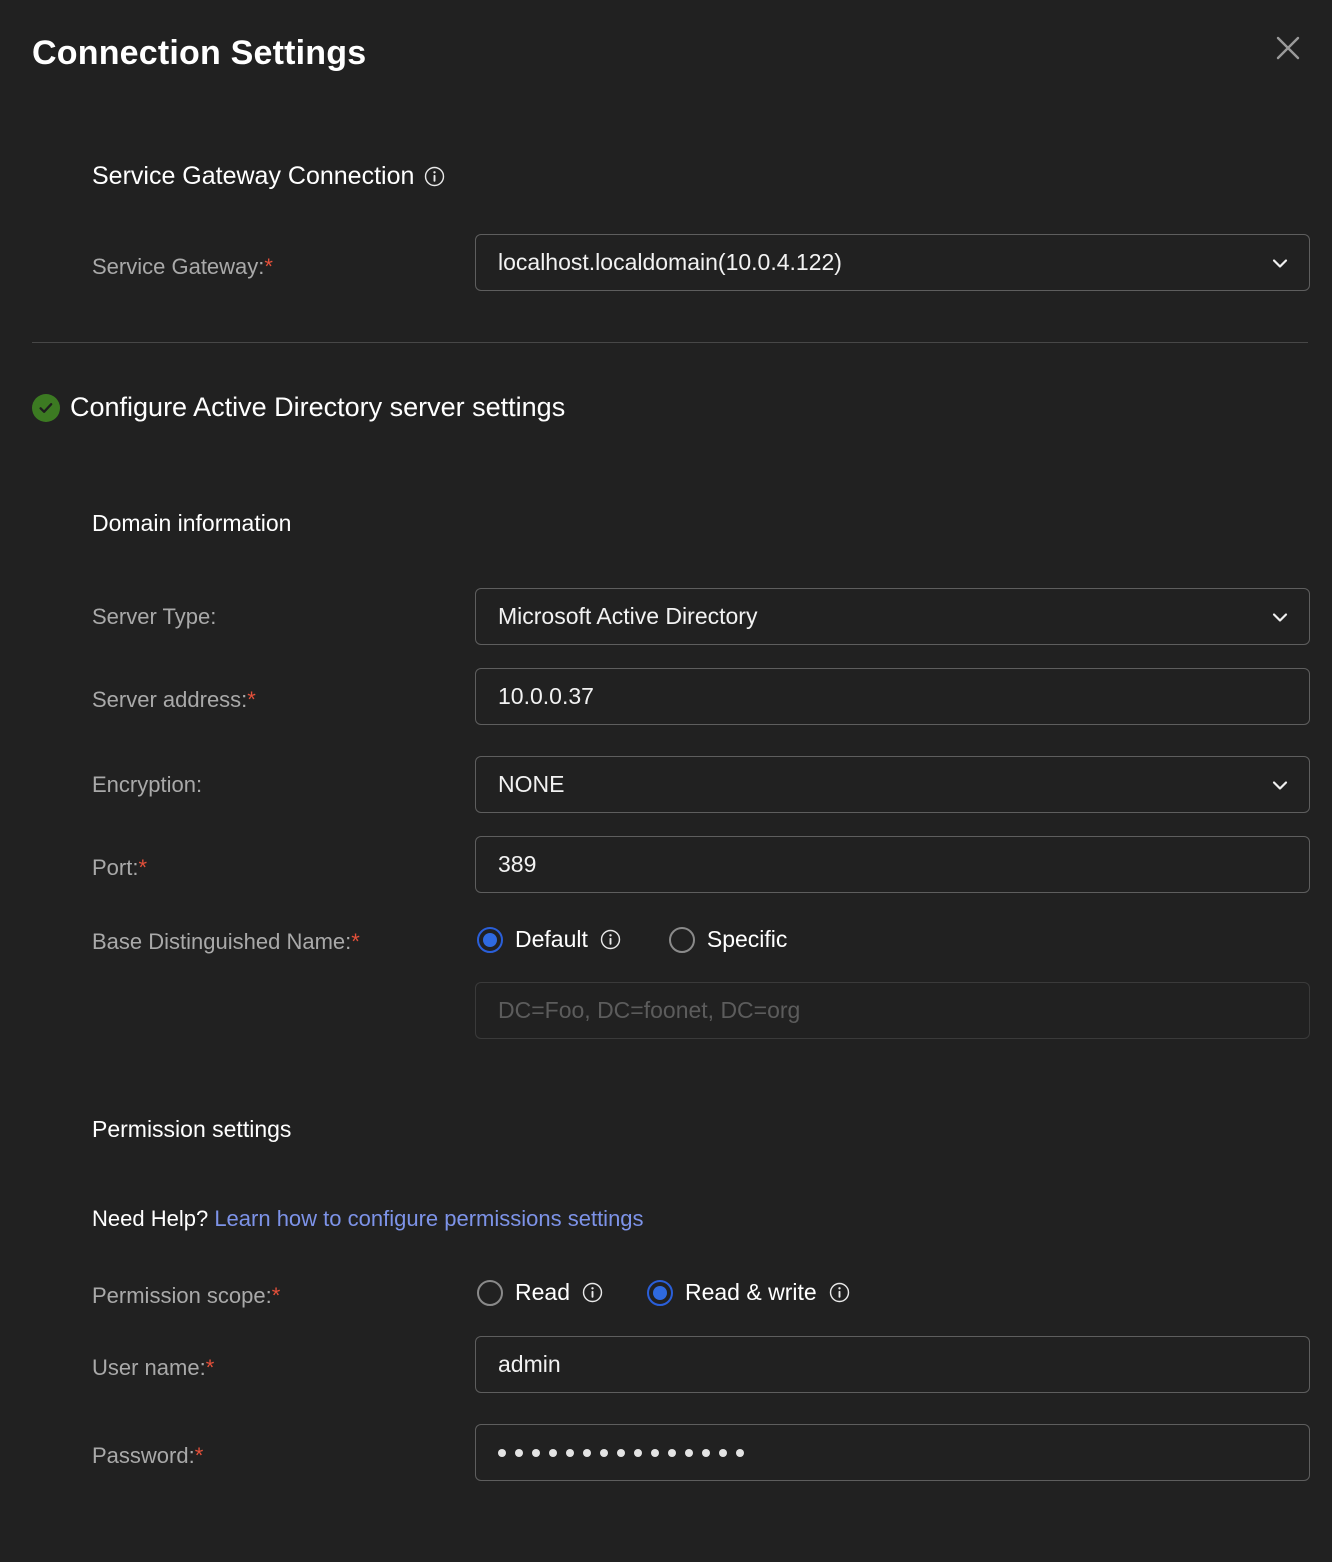  Describe the element at coordinates (681, 939) in the screenshot. I see `radio-specific` at that location.